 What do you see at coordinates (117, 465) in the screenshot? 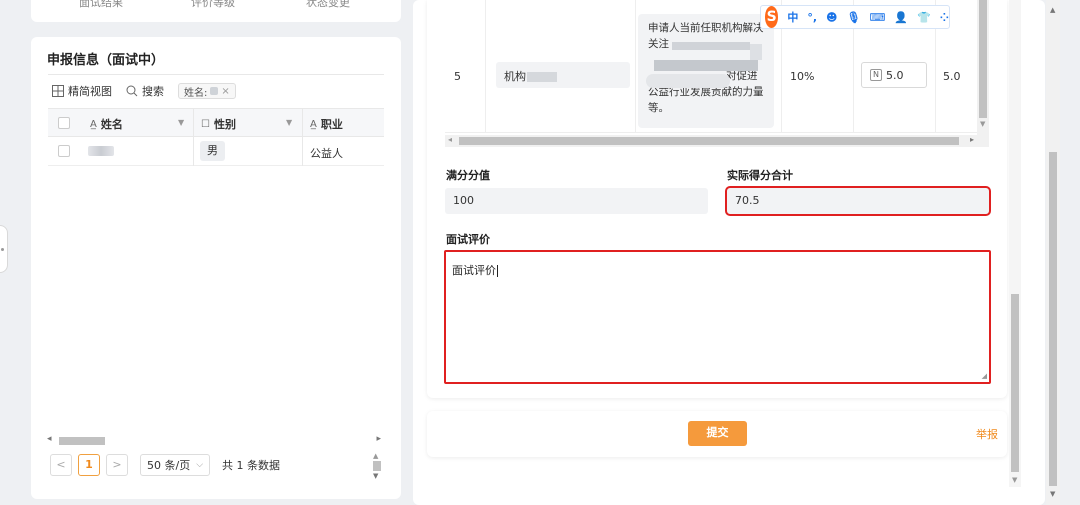
I see `next-page-button: >` at bounding box center [117, 465].